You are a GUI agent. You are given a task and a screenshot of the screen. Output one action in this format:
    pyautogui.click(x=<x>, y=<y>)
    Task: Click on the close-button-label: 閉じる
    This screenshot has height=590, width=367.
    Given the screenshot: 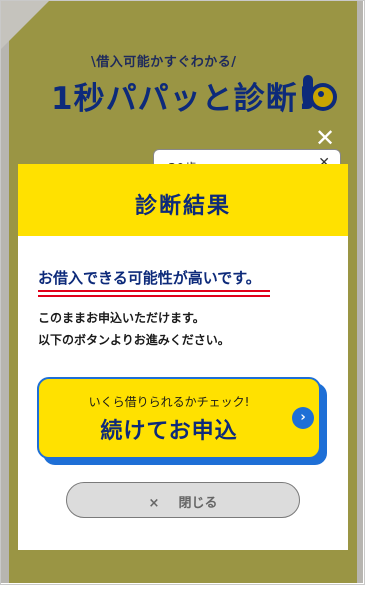 What is the action you would take?
    pyautogui.click(x=198, y=503)
    